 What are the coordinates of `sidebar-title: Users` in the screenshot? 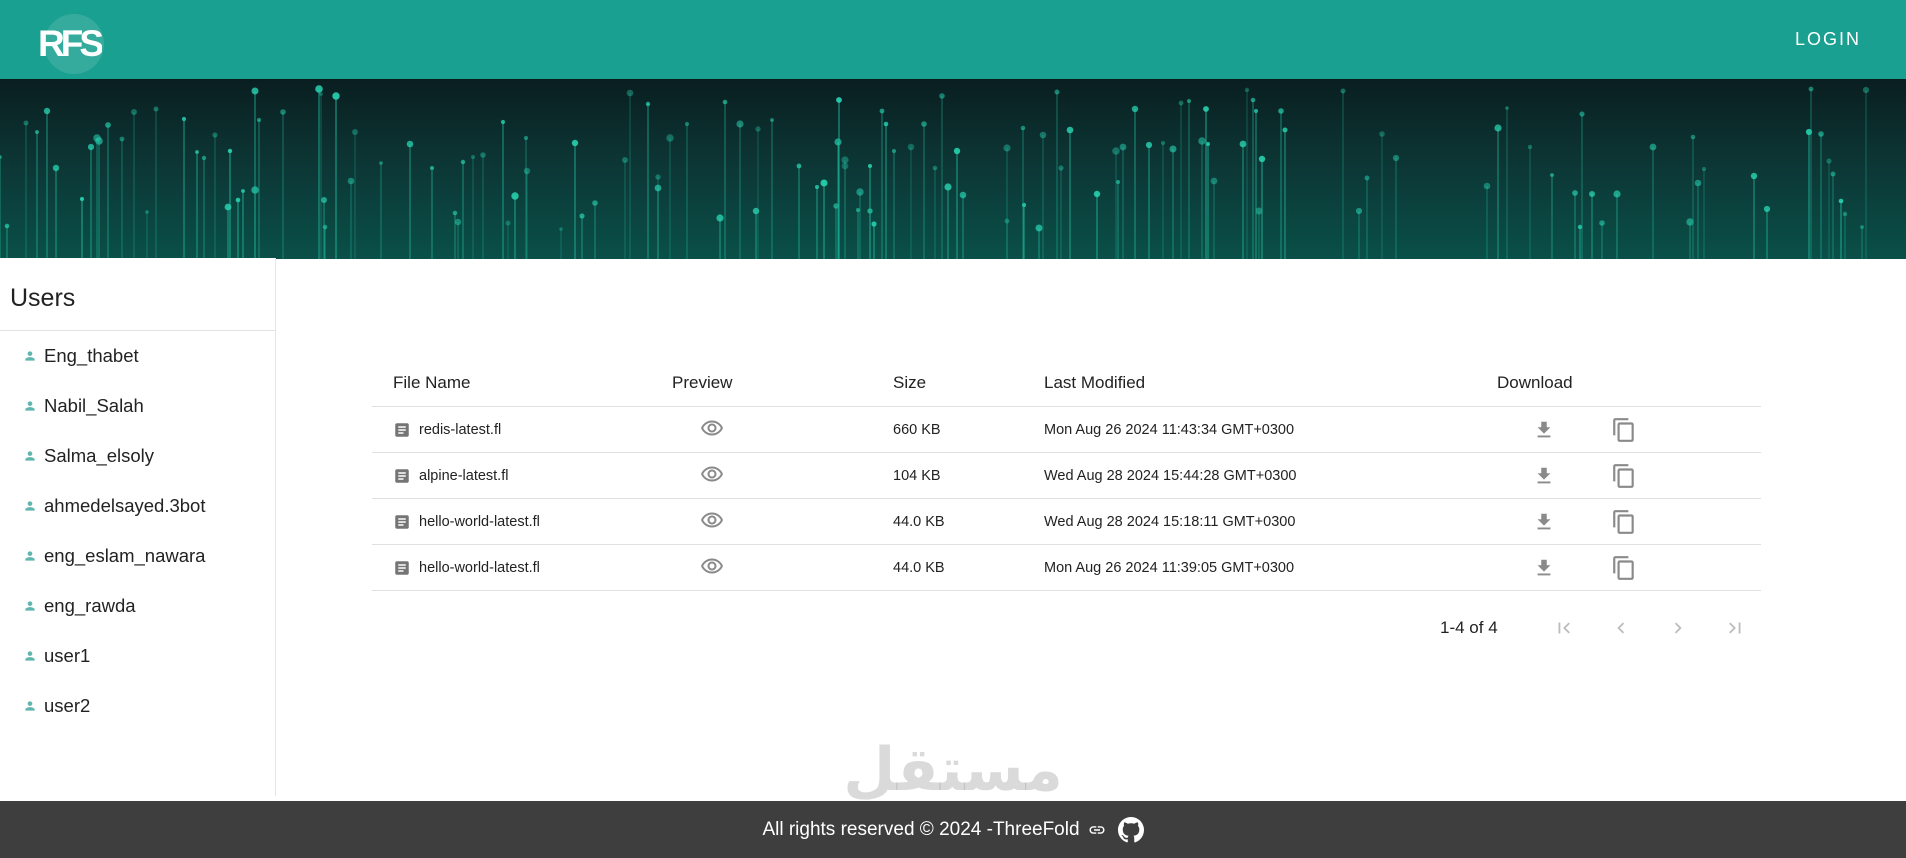 It's located at (137, 294).